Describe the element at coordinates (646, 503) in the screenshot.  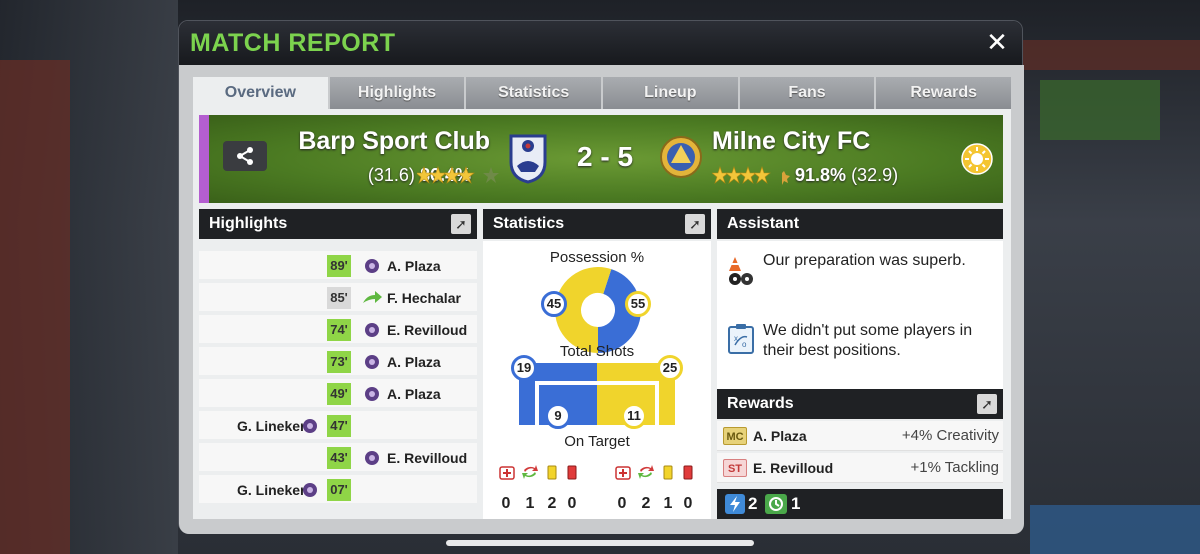
I see `away-subs: 2` at that location.